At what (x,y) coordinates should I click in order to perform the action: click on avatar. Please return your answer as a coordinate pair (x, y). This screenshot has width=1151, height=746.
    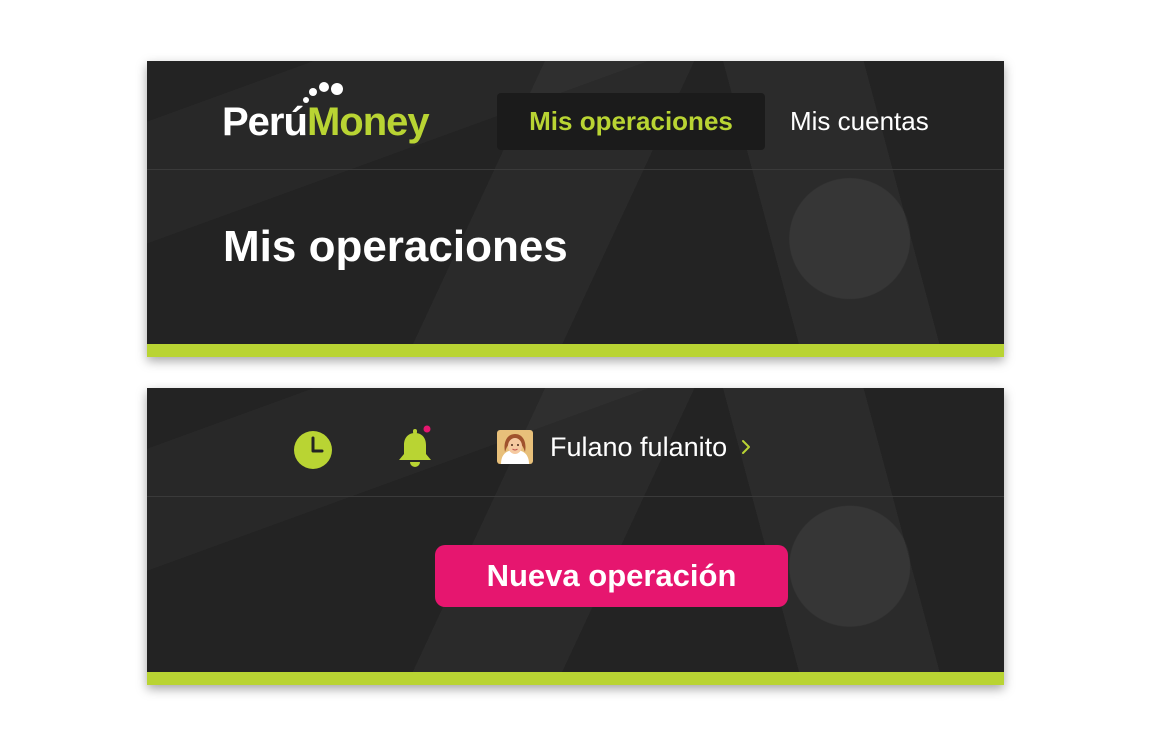
    Looking at the image, I should click on (515, 447).